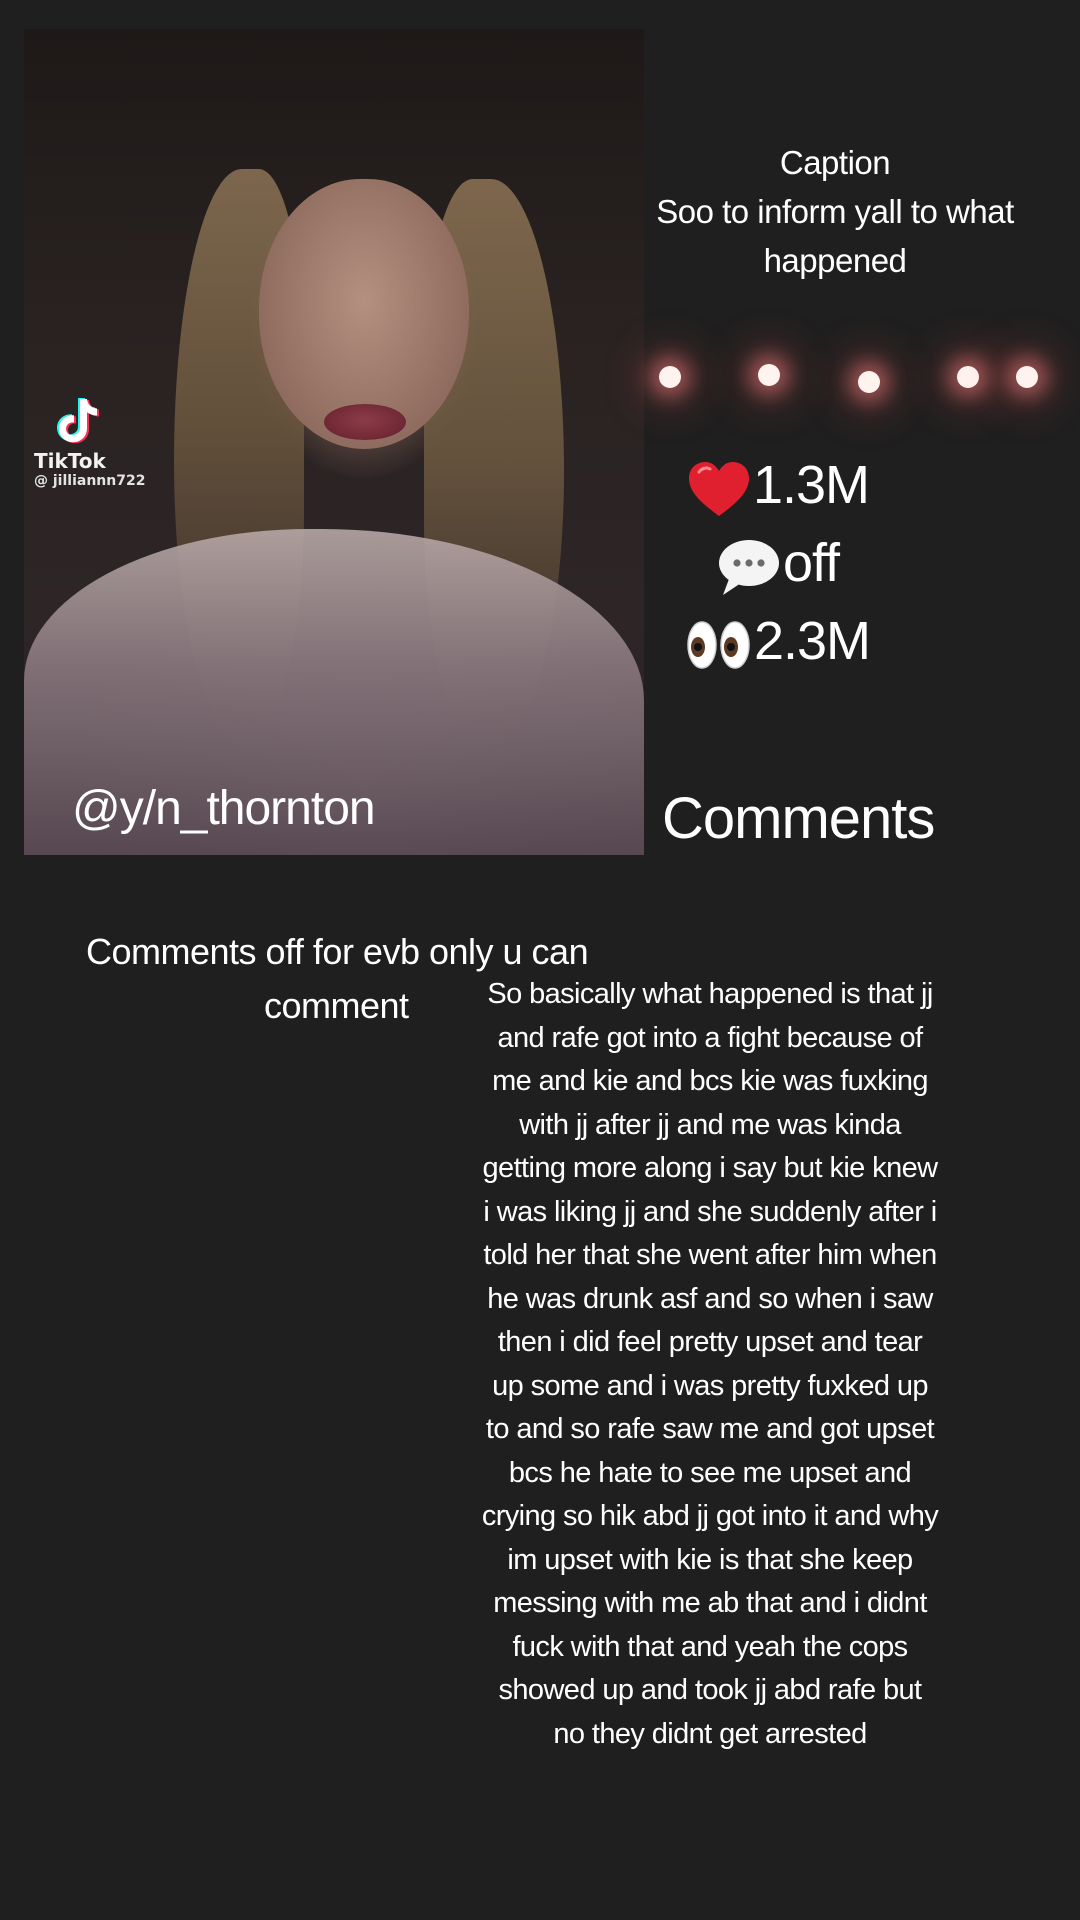 The image size is (1080, 1920). I want to click on eyes-icon, so click(718, 644).